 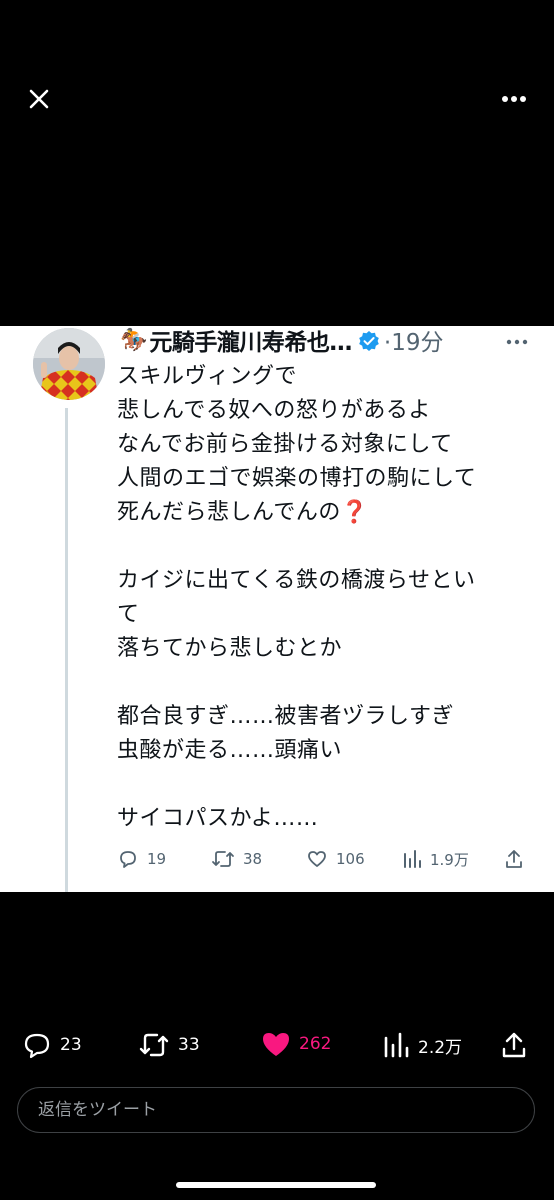 I want to click on retweet-button: 33, so click(x=169, y=1045).